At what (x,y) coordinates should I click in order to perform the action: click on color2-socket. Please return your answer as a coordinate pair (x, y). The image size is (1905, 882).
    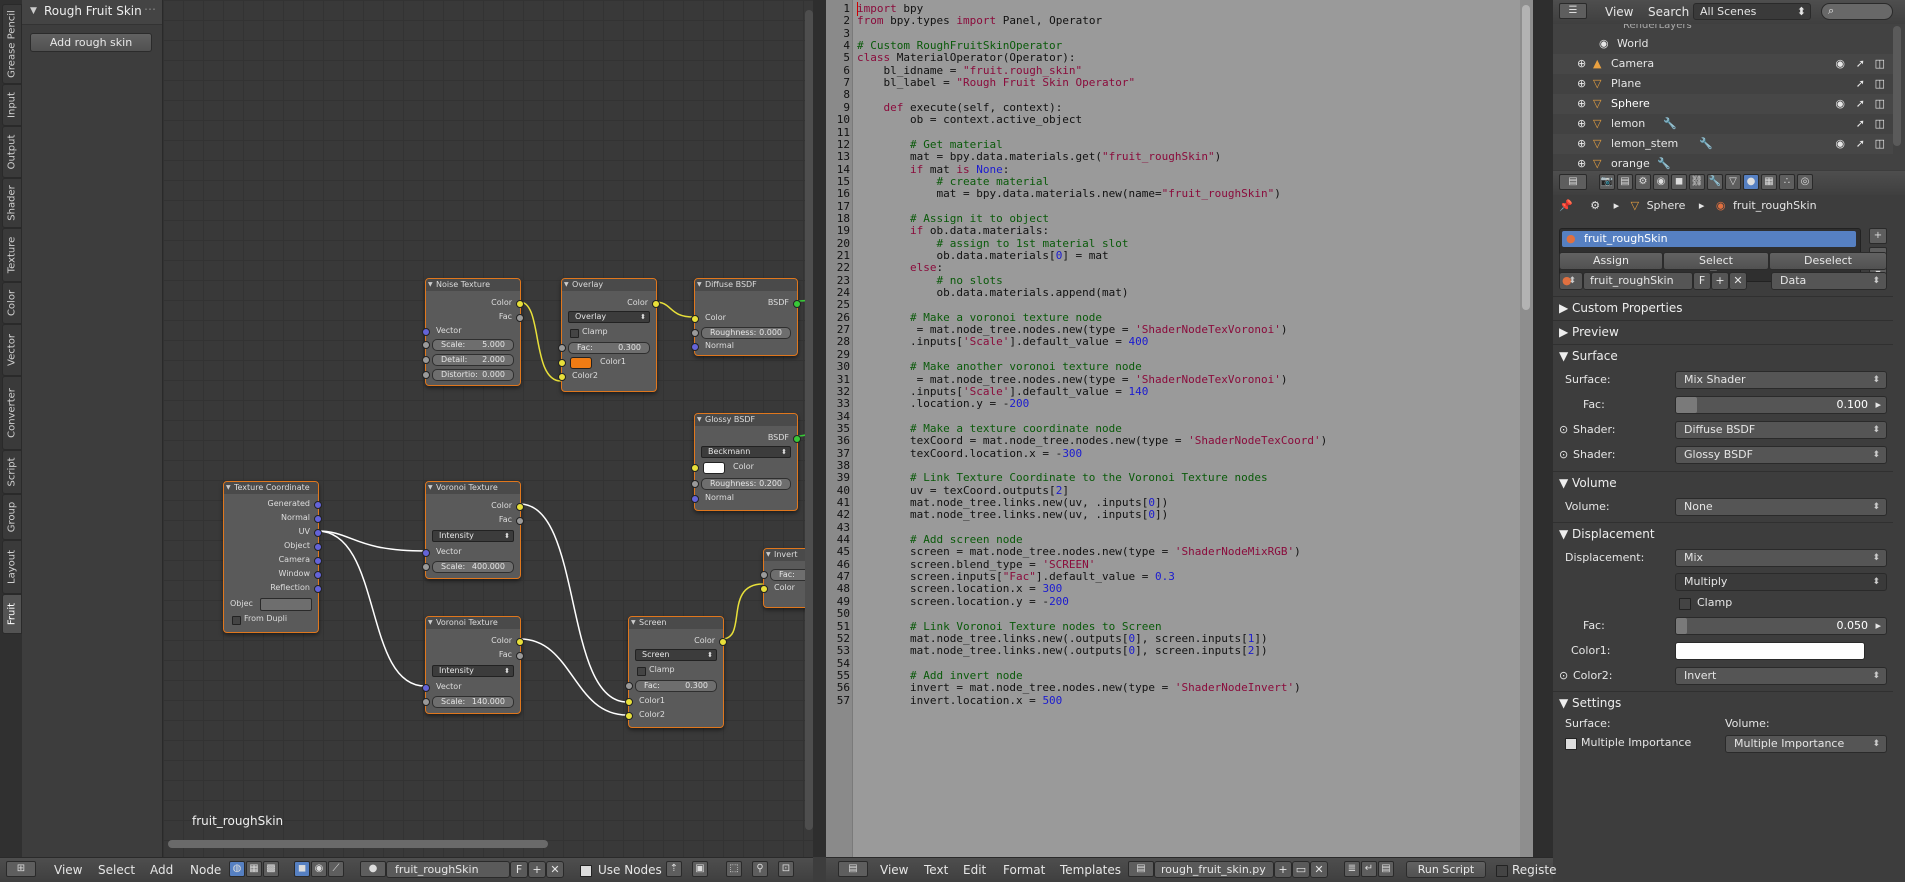
    Looking at the image, I should click on (562, 377).